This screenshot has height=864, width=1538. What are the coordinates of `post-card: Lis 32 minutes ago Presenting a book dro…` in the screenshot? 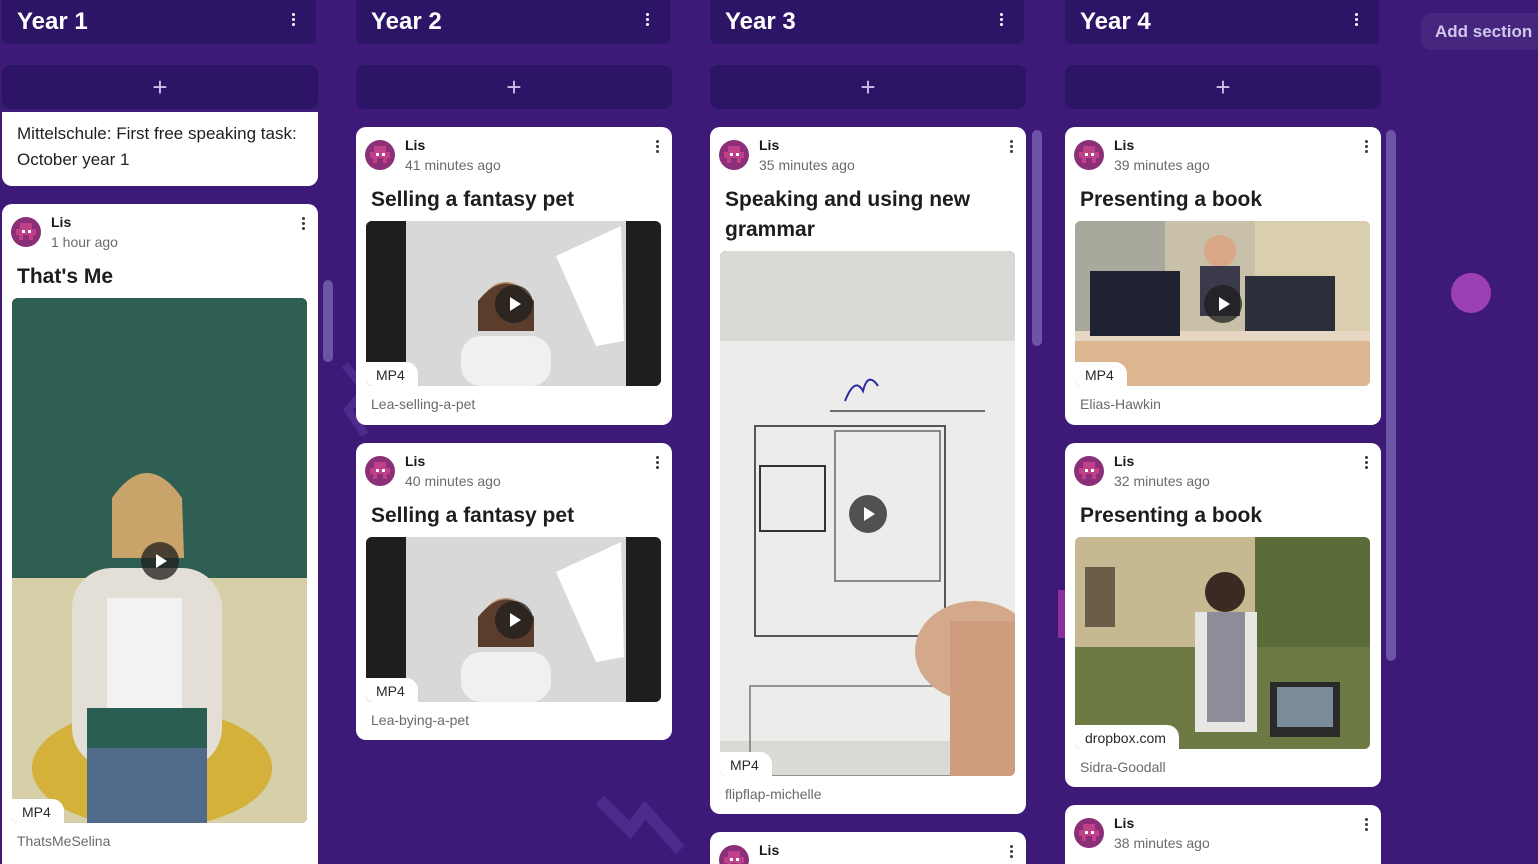 It's located at (1223, 615).